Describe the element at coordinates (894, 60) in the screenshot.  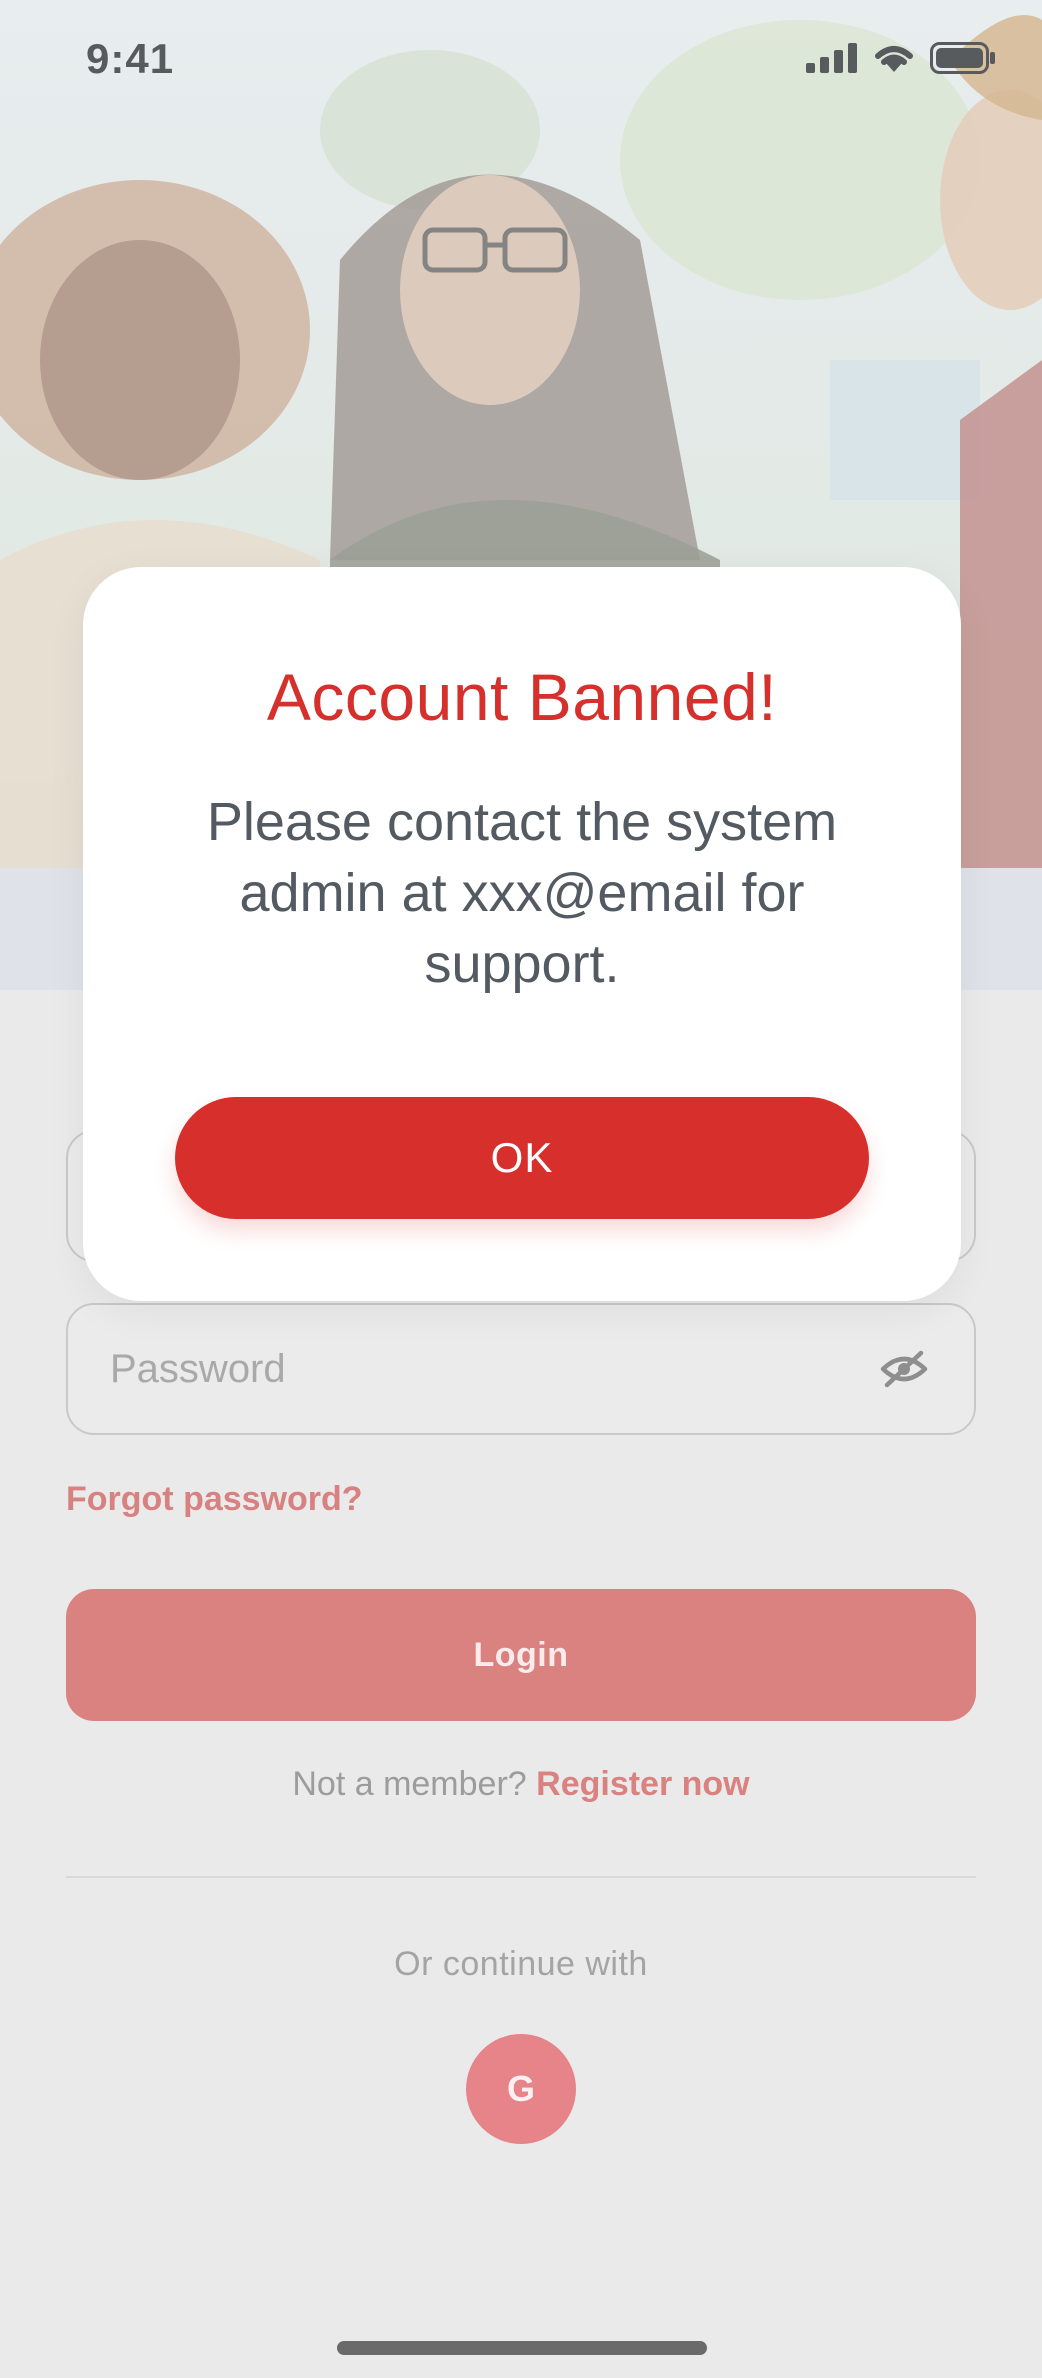
I see `wifi-icon` at that location.